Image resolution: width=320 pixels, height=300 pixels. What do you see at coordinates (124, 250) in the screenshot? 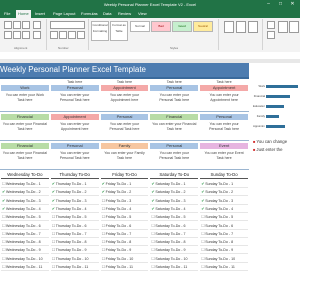
I see `todo-item: ☐Friday To-Do - 9` at bounding box center [124, 250].